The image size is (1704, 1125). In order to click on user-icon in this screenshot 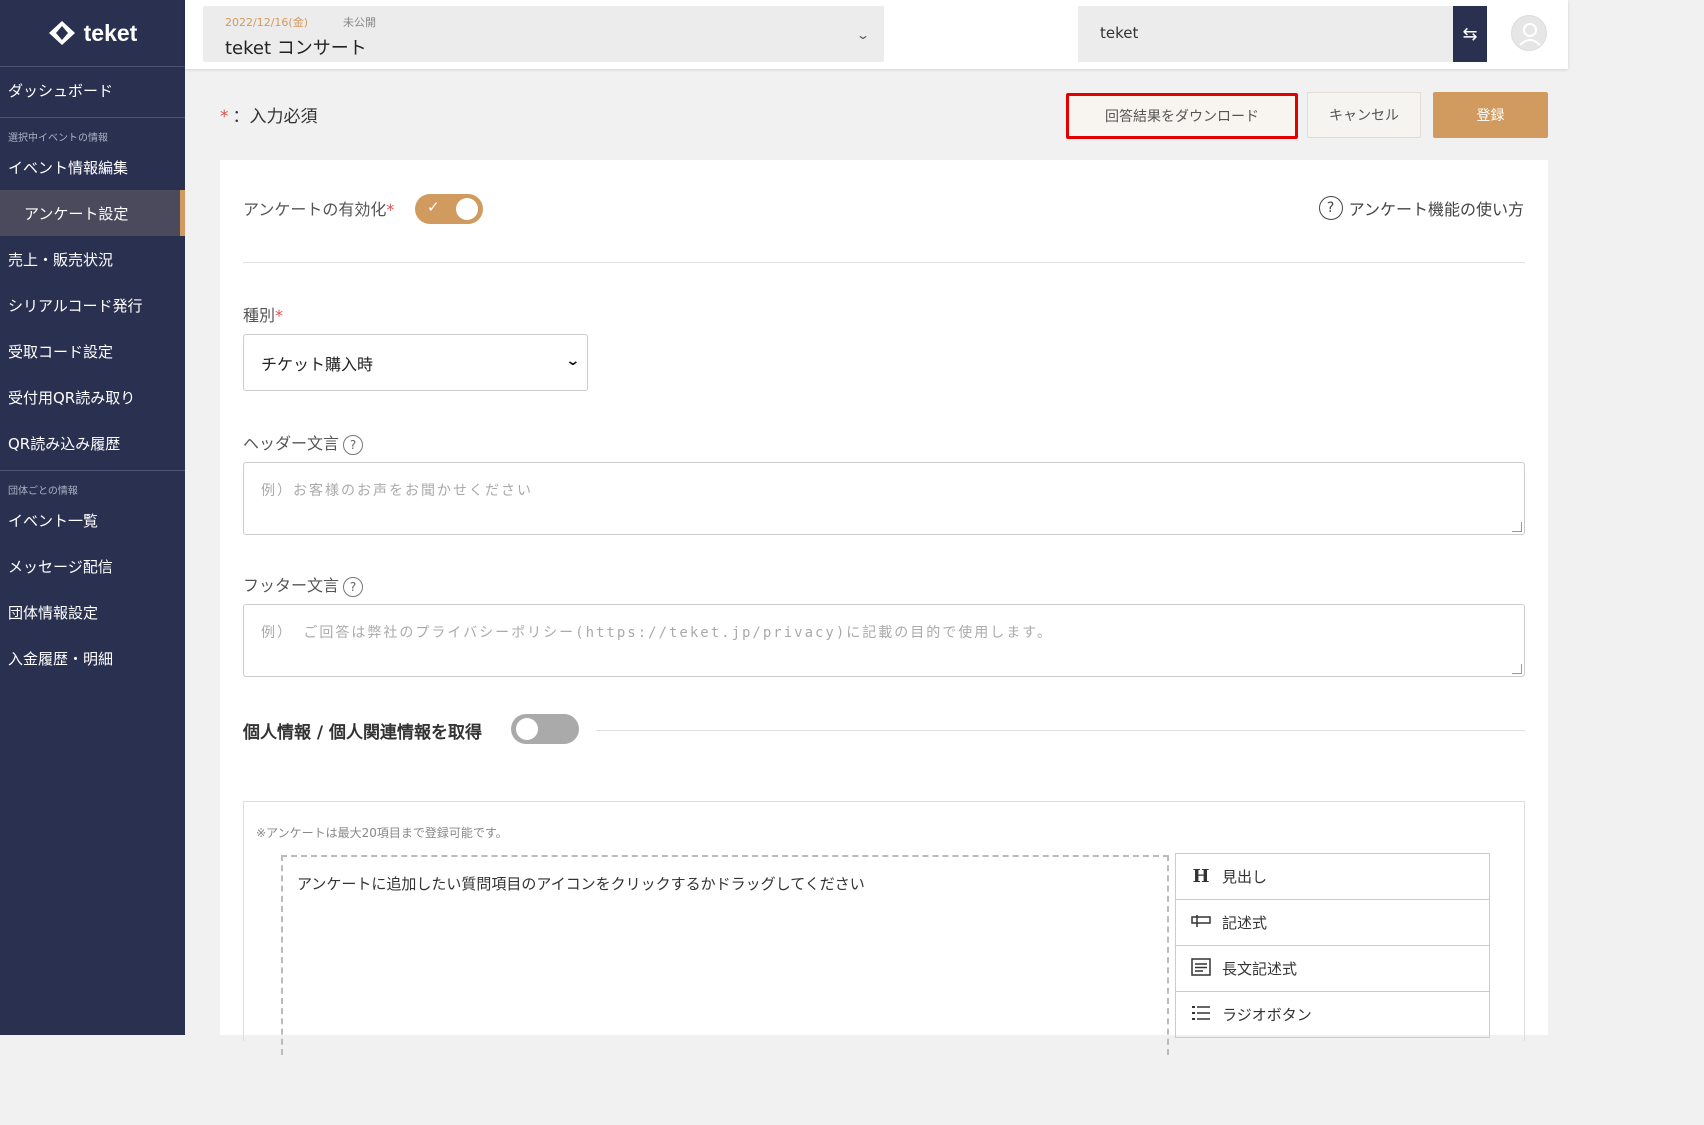, I will do `click(1530, 34)`.